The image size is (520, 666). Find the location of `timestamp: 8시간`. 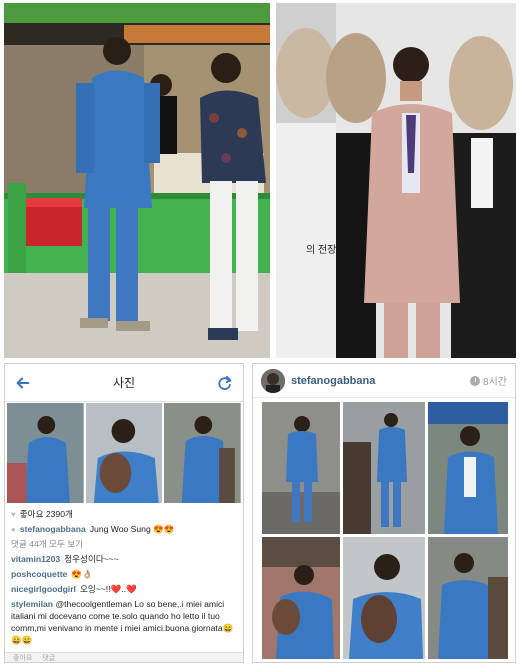

timestamp: 8시간 is located at coordinates (488, 380).